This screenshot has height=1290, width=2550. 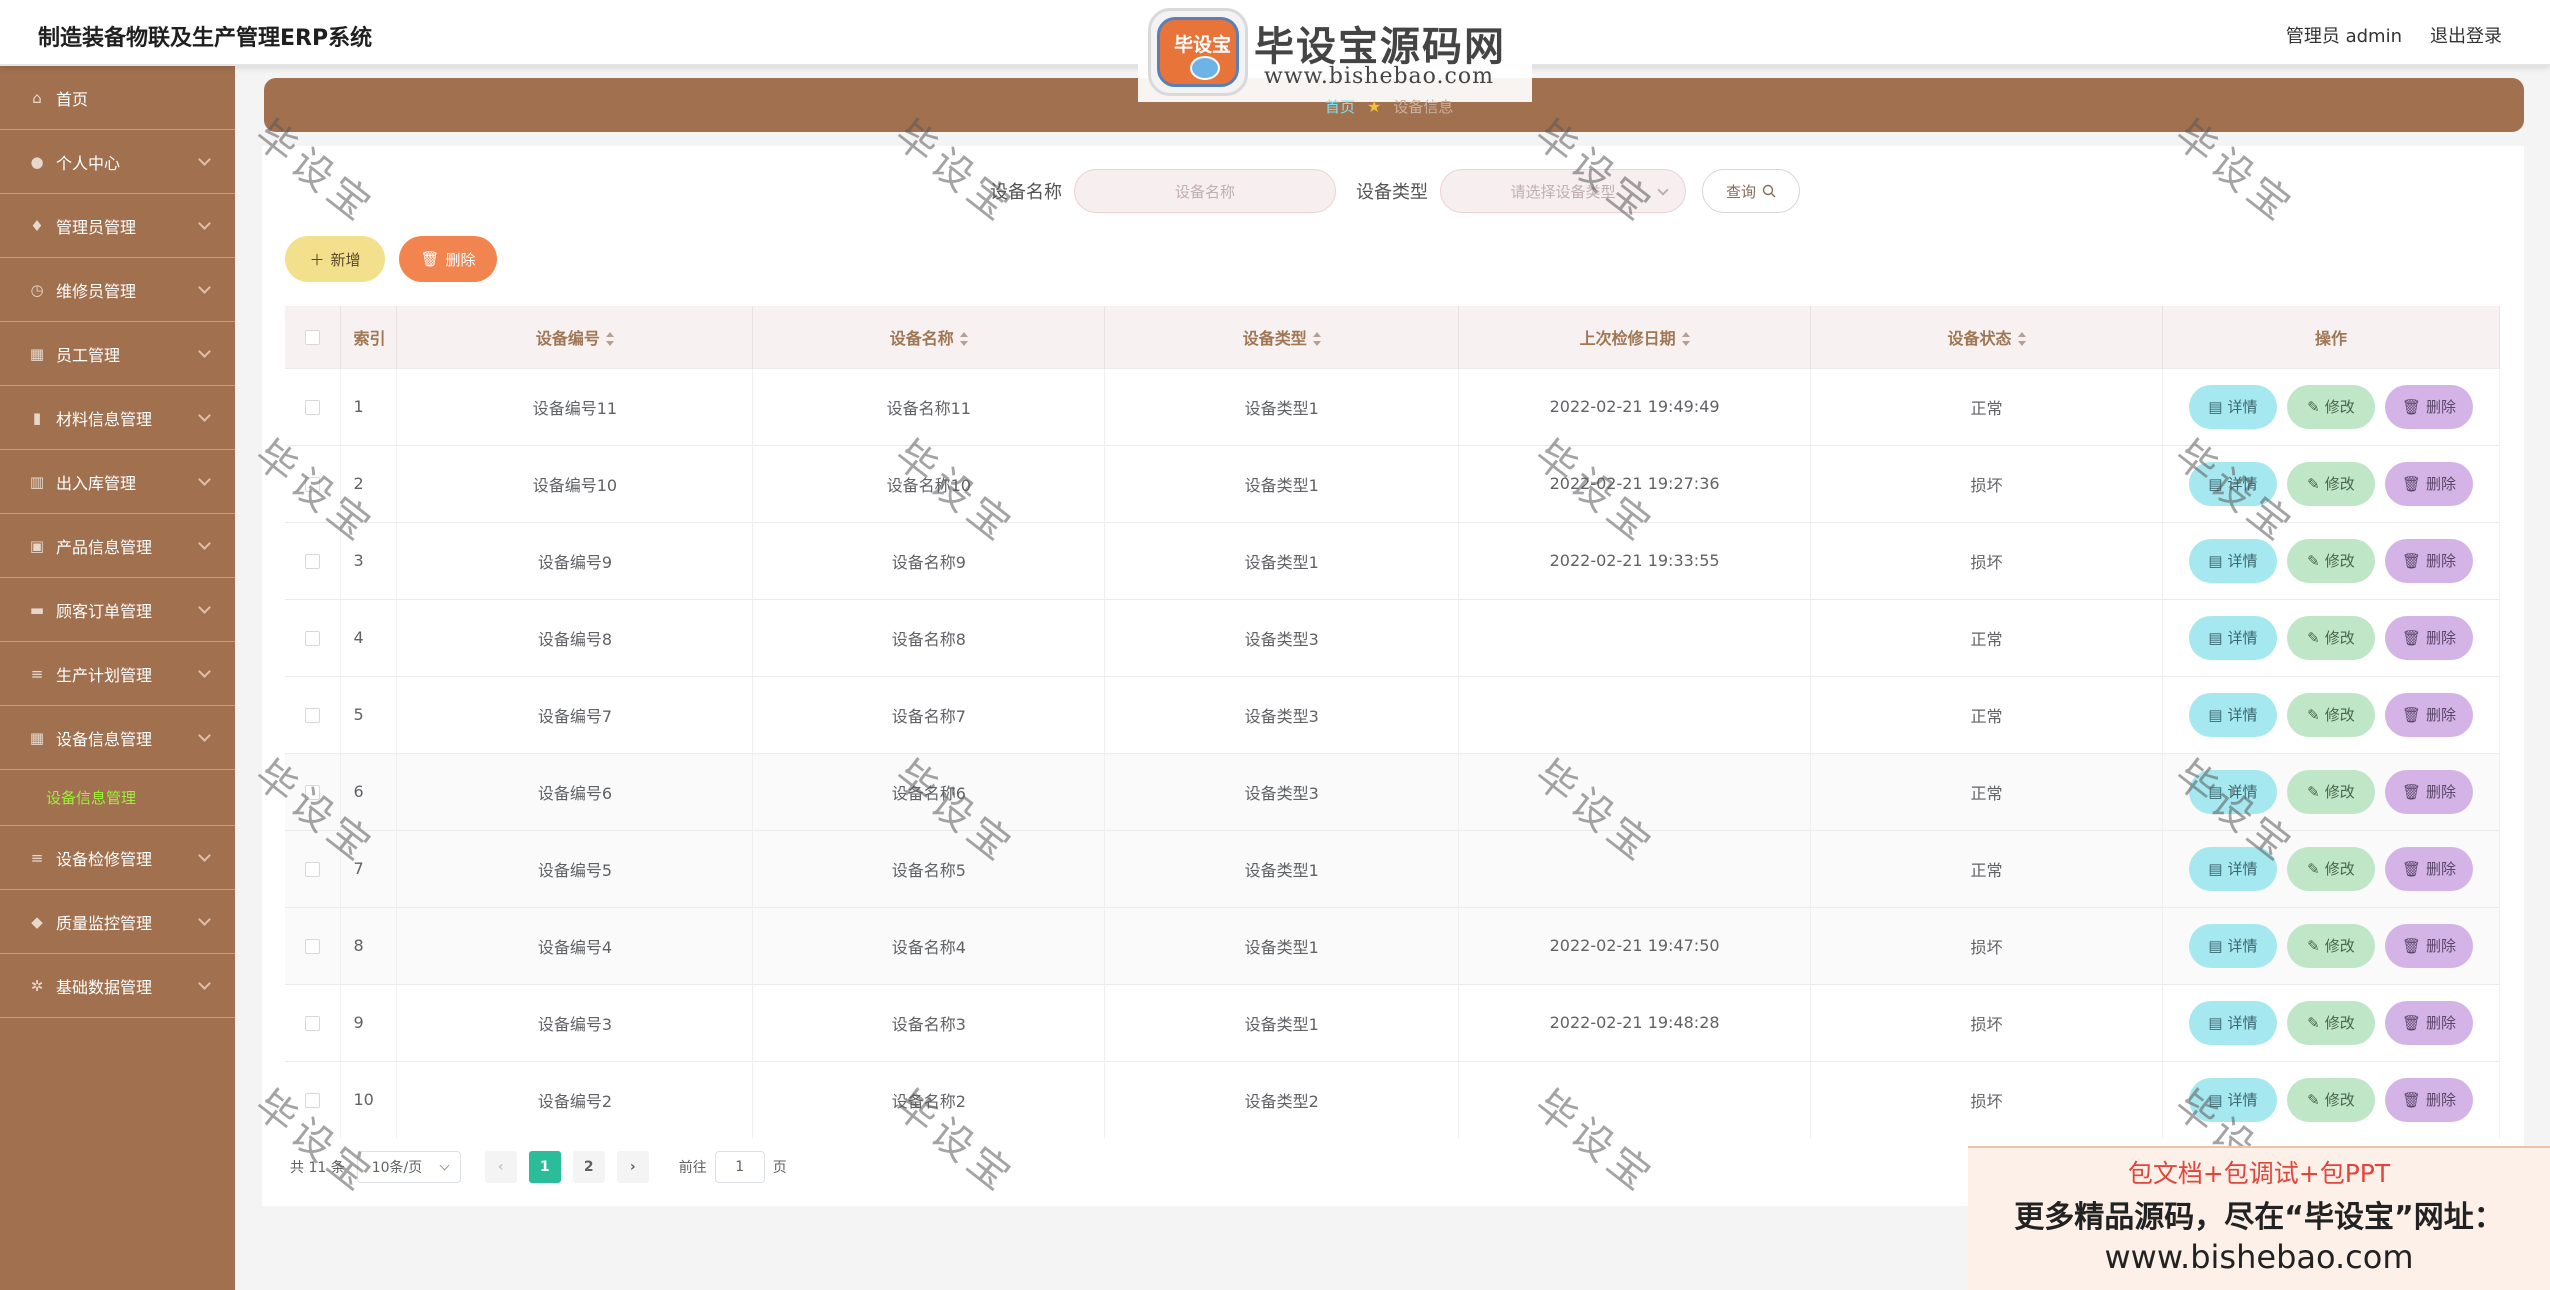 What do you see at coordinates (1393, 868) in the screenshot?
I see `table-row: 7 设备编号5 设备名称5 设备类型1 正常 ▤ 详情 ✎ 修改 🗑 删除` at bounding box center [1393, 868].